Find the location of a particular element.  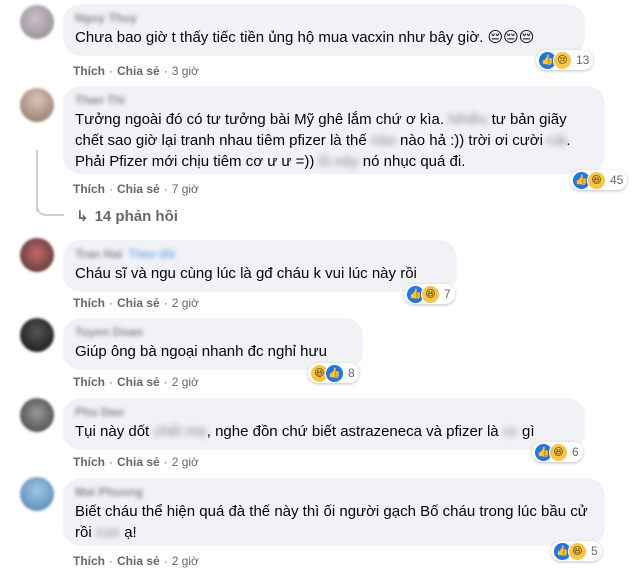

reaction-summary: 👍 😢 13 is located at coordinates (565, 60).